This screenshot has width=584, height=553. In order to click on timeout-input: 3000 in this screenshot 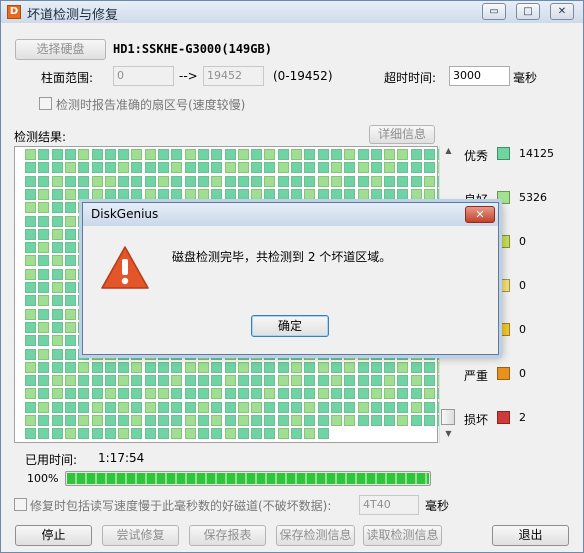, I will do `click(479, 76)`.